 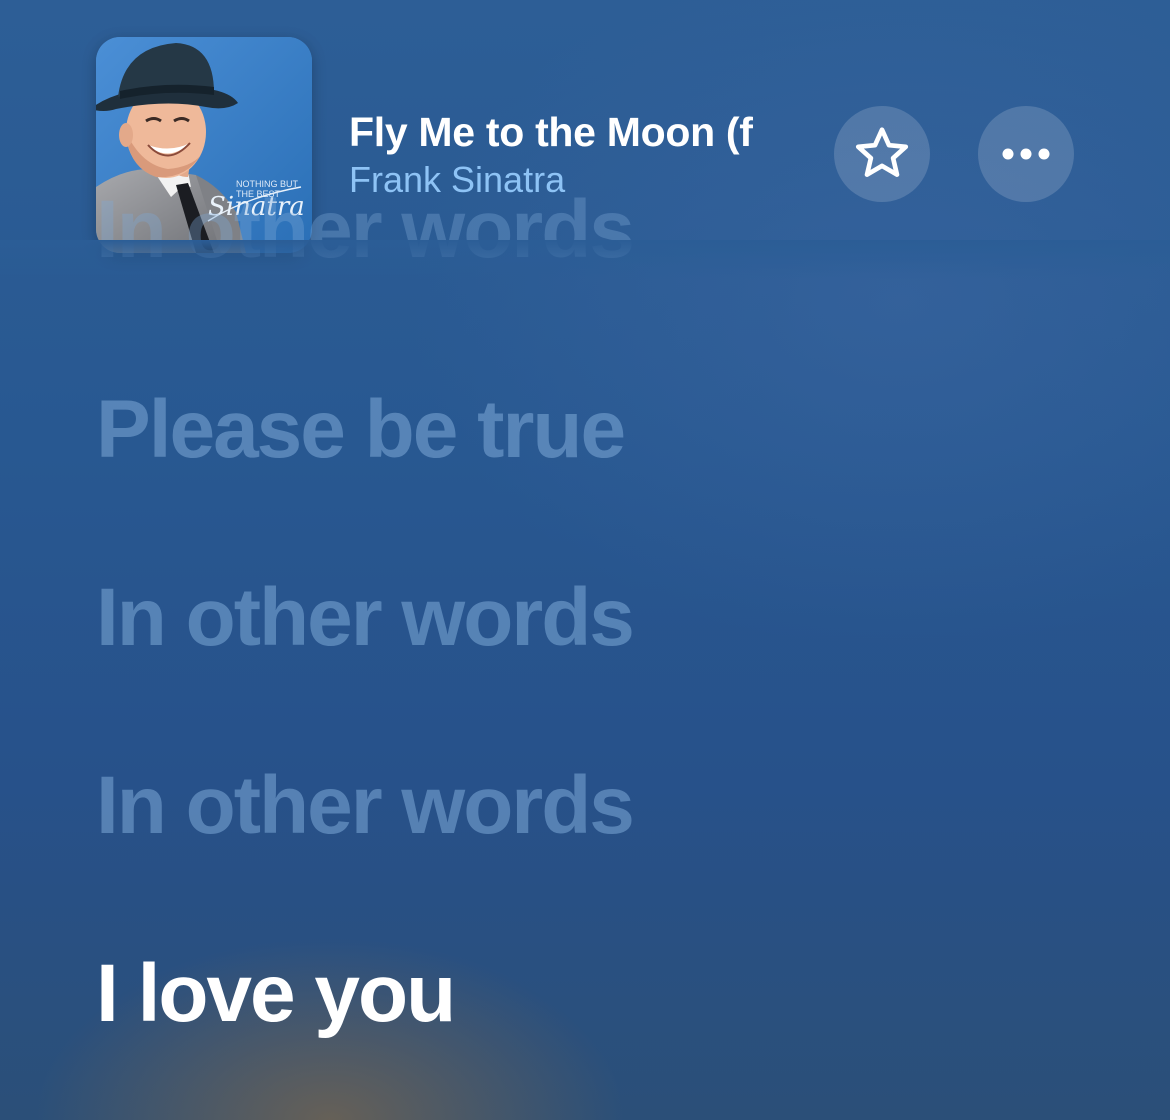 I want to click on ellipsis-icon, so click(x=1026, y=154).